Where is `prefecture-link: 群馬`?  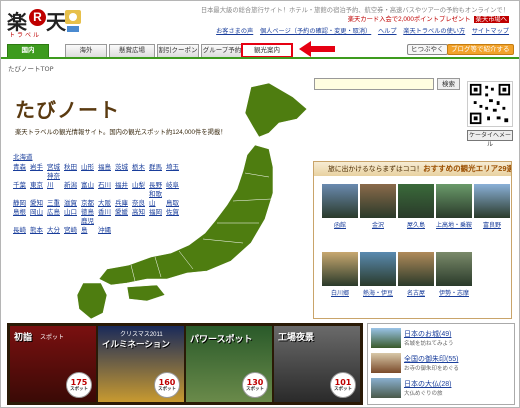 prefecture-link: 群馬 is located at coordinates (157, 167).